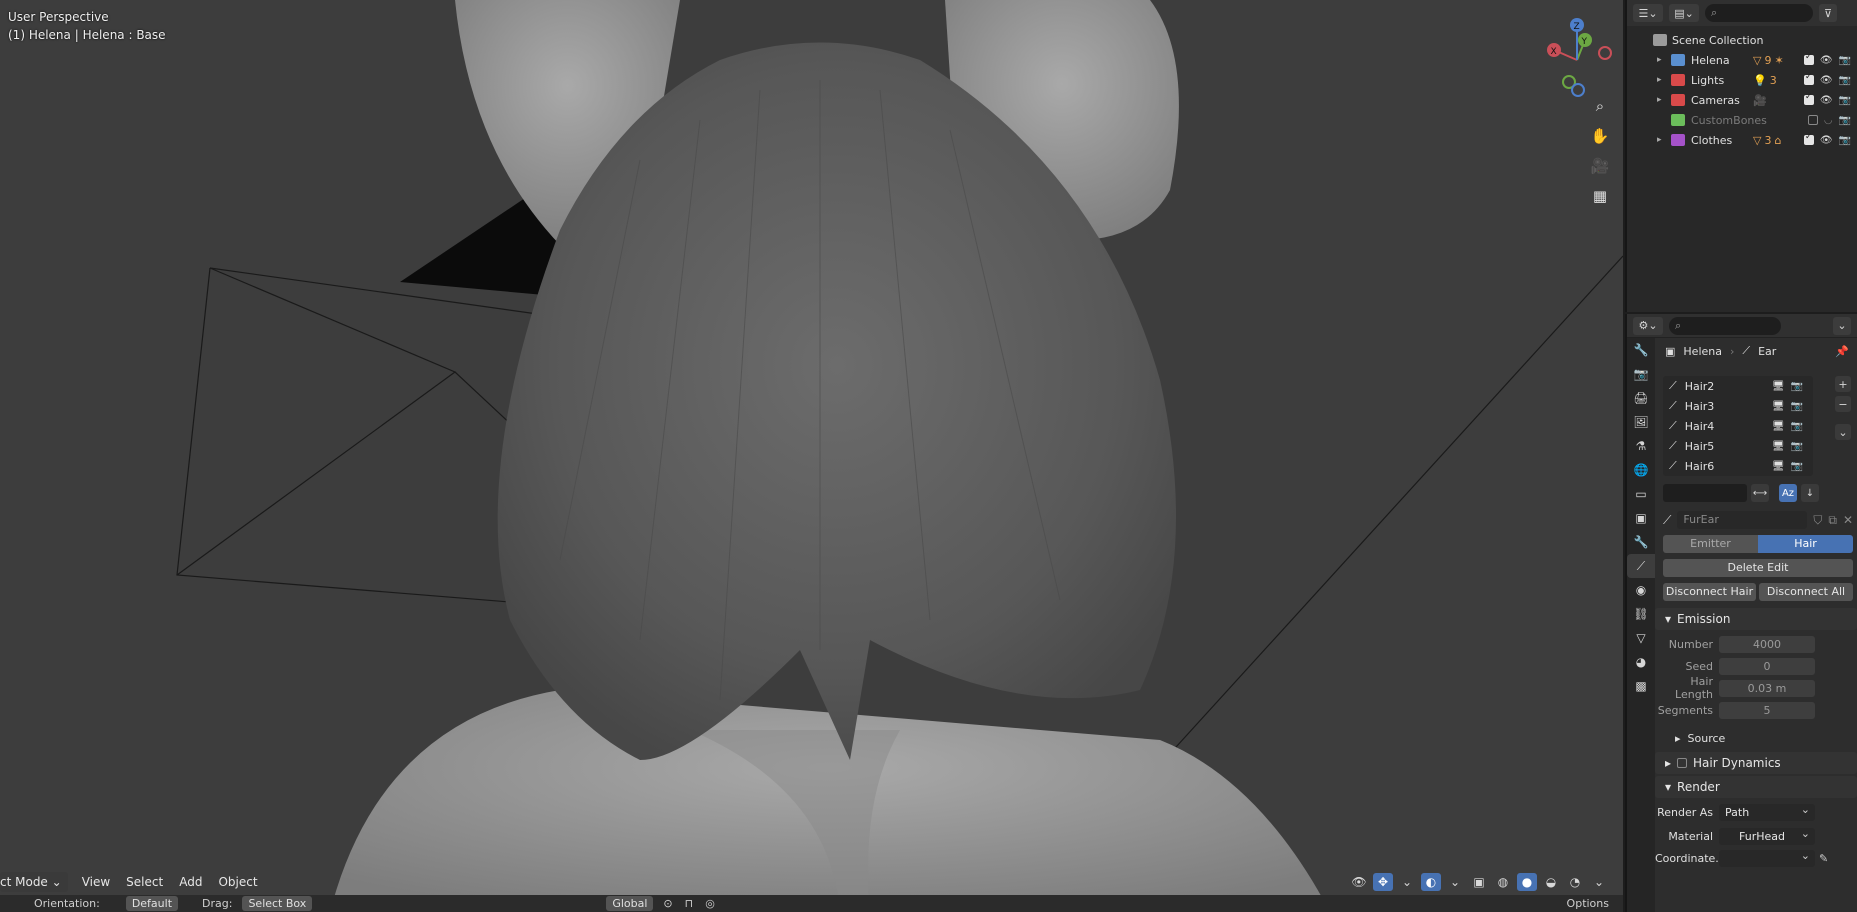 The width and height of the screenshot is (1857, 912). I want to click on solid-shading-icon: ●, so click(1527, 882).